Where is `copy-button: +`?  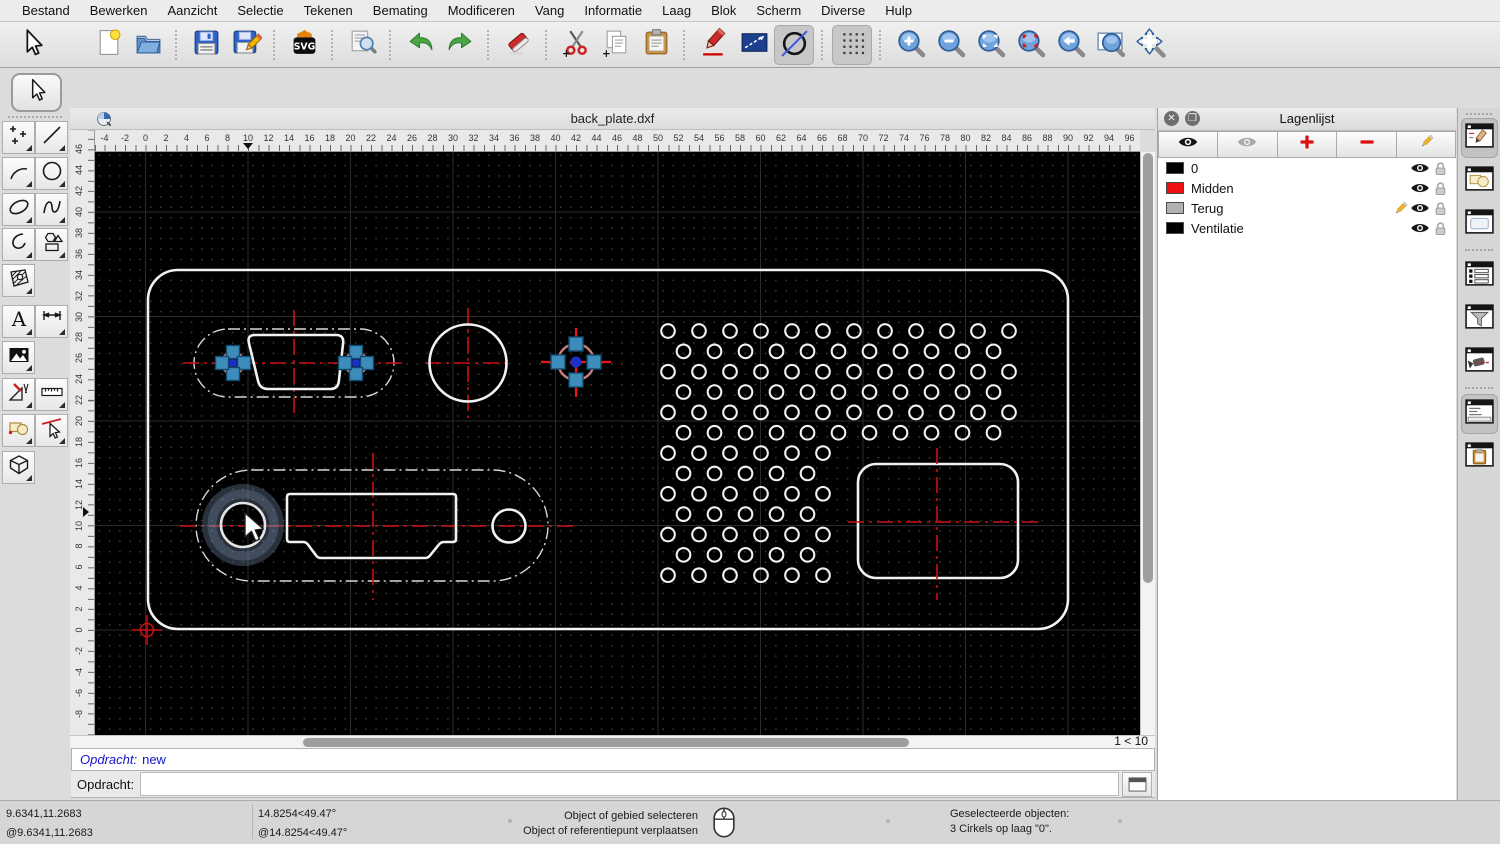 copy-button: + is located at coordinates (616, 45).